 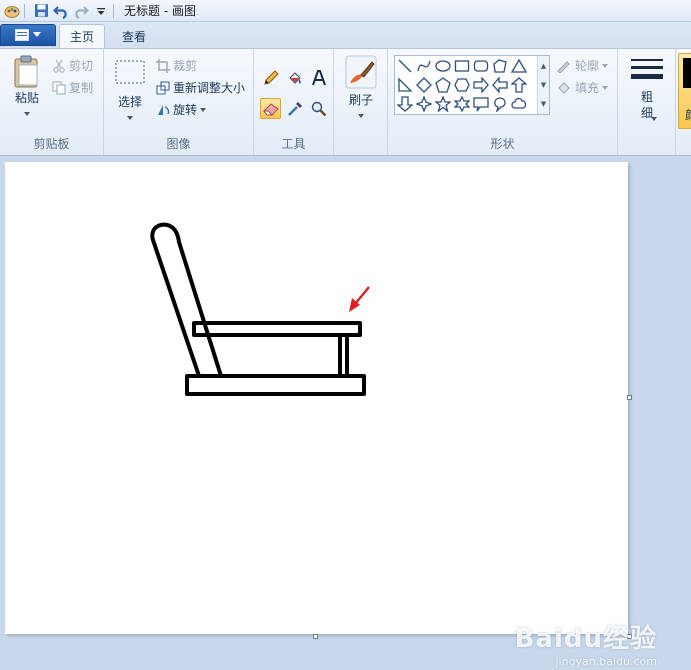 What do you see at coordinates (51, 144) in the screenshot?
I see `clipboard-group-label: 剪贴板` at bounding box center [51, 144].